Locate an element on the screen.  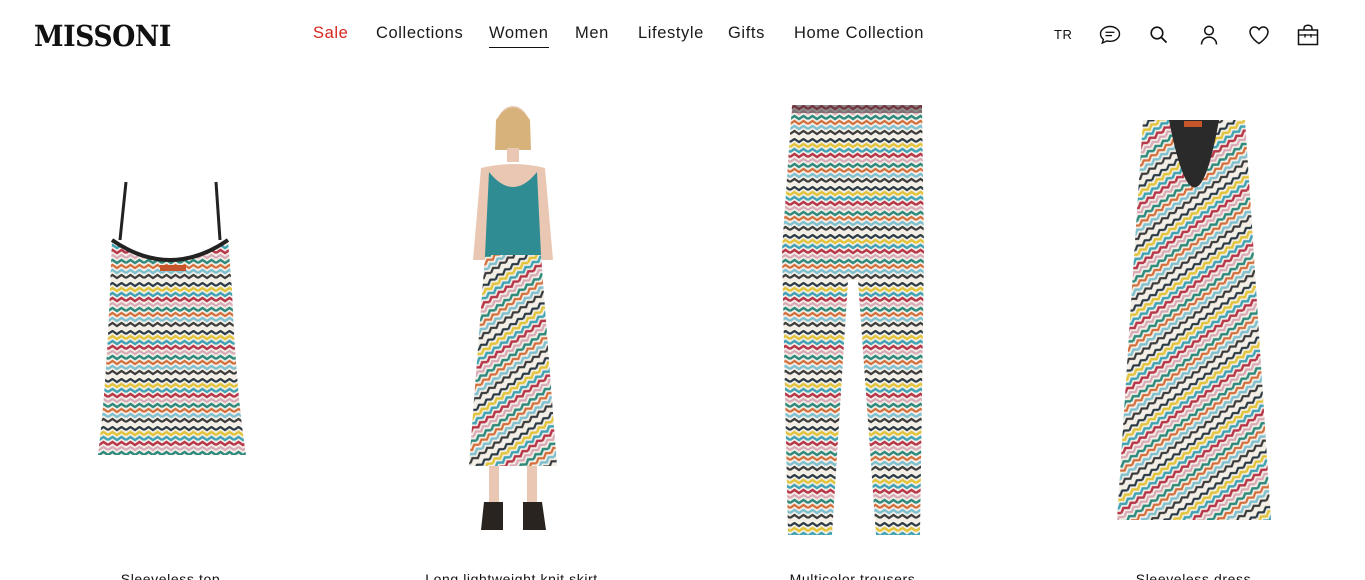
product-title: Sleeveless top is located at coordinates (170, 575).